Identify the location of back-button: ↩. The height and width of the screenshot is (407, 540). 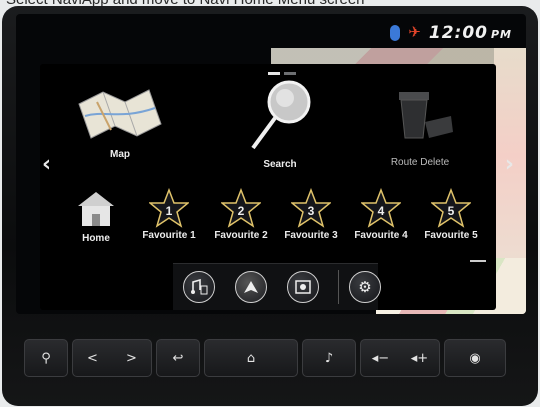
(178, 358).